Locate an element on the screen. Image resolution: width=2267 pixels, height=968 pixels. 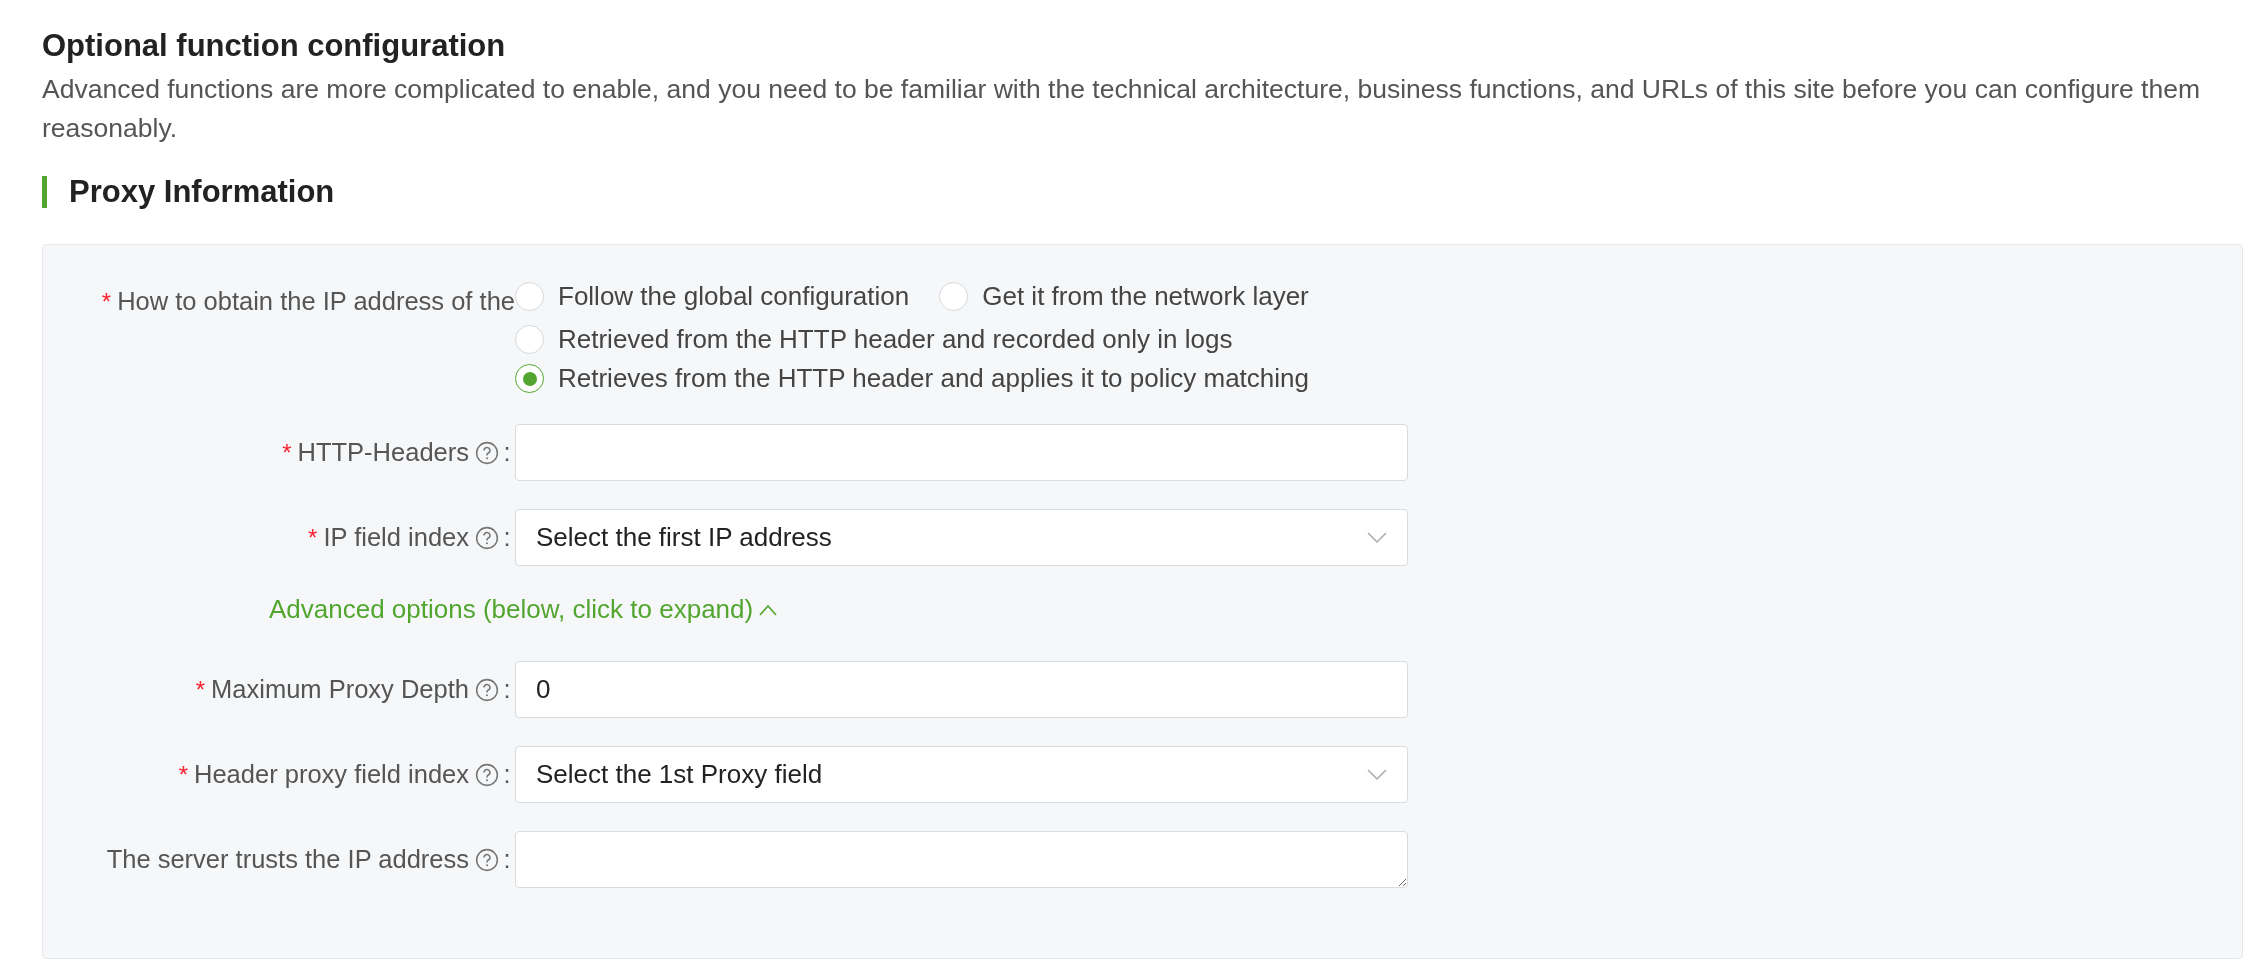
section-title: Proxy Information is located at coordinates (202, 192).